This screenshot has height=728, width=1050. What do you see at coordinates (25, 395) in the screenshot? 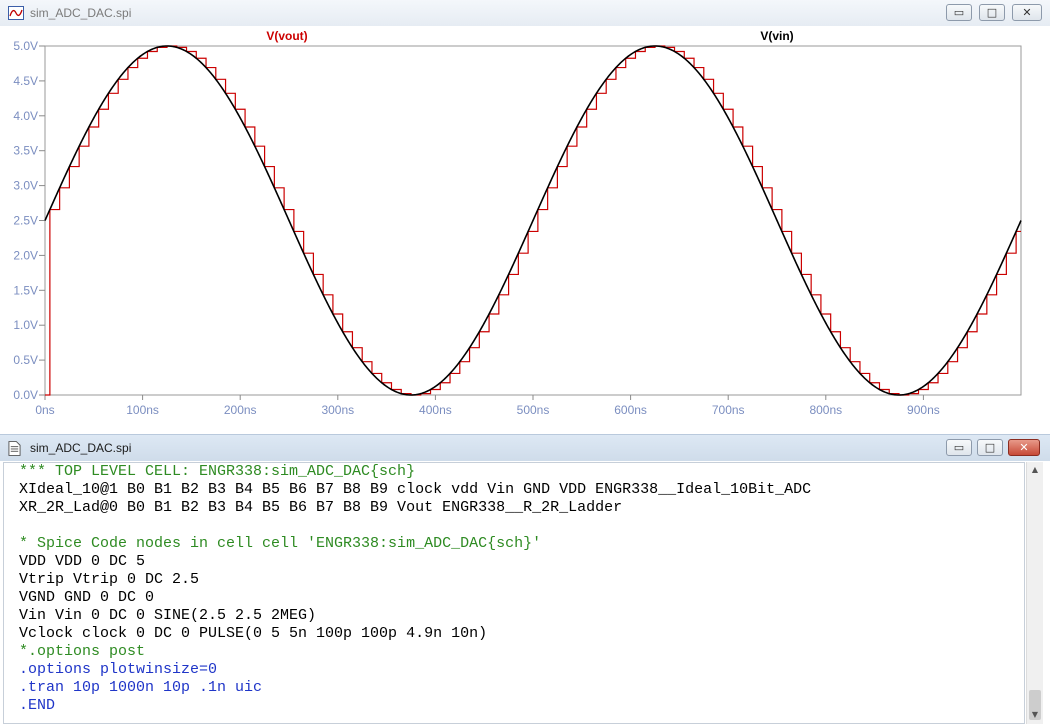
I see `y-tick-label: 0.0V` at bounding box center [25, 395].